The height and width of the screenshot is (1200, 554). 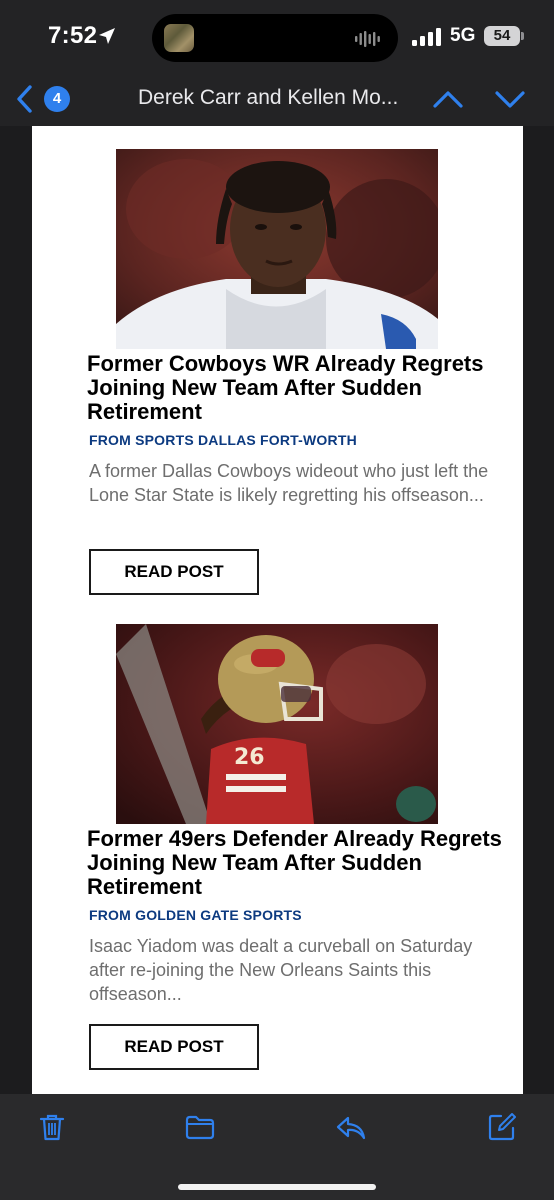 What do you see at coordinates (367, 39) in the screenshot?
I see `audio-waveform-icon` at bounding box center [367, 39].